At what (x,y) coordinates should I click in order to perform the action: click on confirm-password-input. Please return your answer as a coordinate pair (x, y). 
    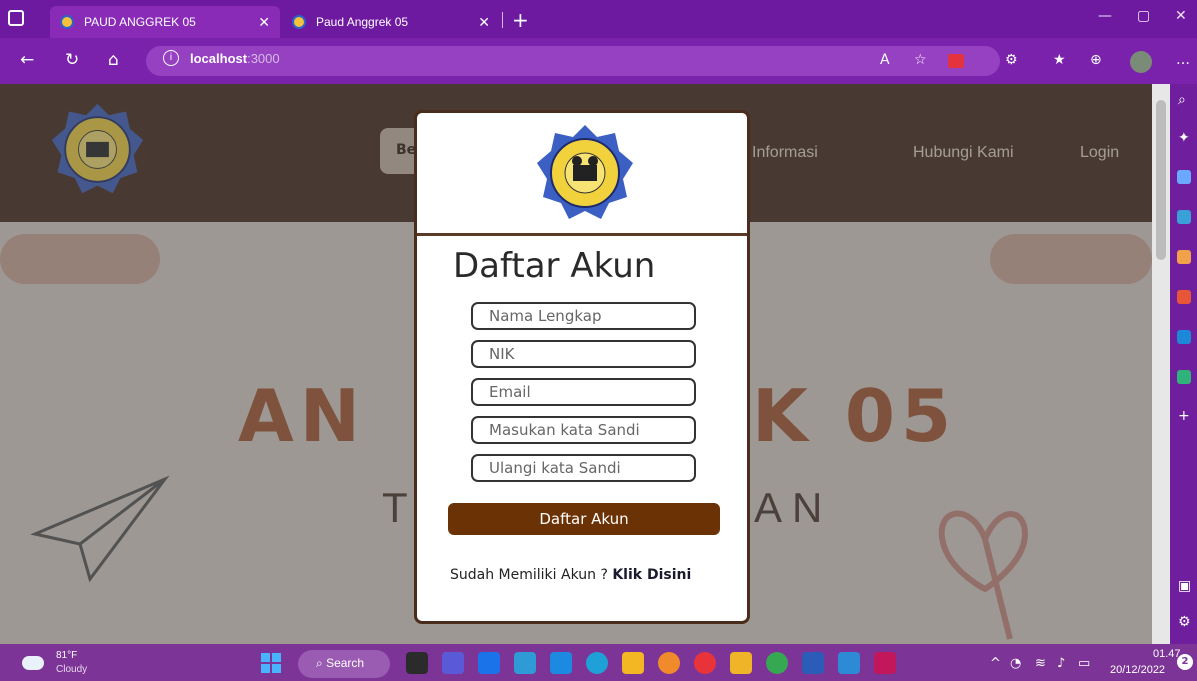
    Looking at the image, I should click on (583, 468).